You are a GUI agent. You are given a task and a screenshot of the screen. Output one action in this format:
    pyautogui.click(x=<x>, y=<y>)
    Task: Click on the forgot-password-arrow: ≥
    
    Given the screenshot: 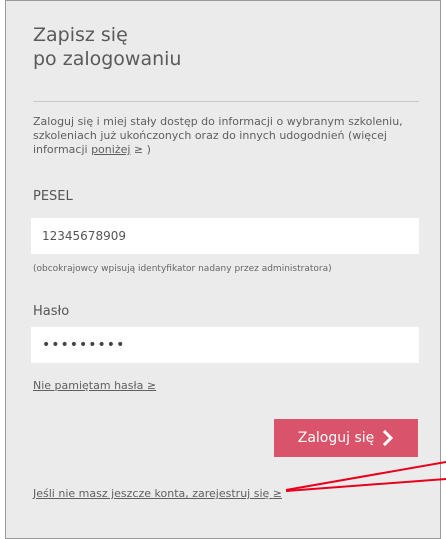 What is the action you would take?
    pyautogui.click(x=151, y=385)
    